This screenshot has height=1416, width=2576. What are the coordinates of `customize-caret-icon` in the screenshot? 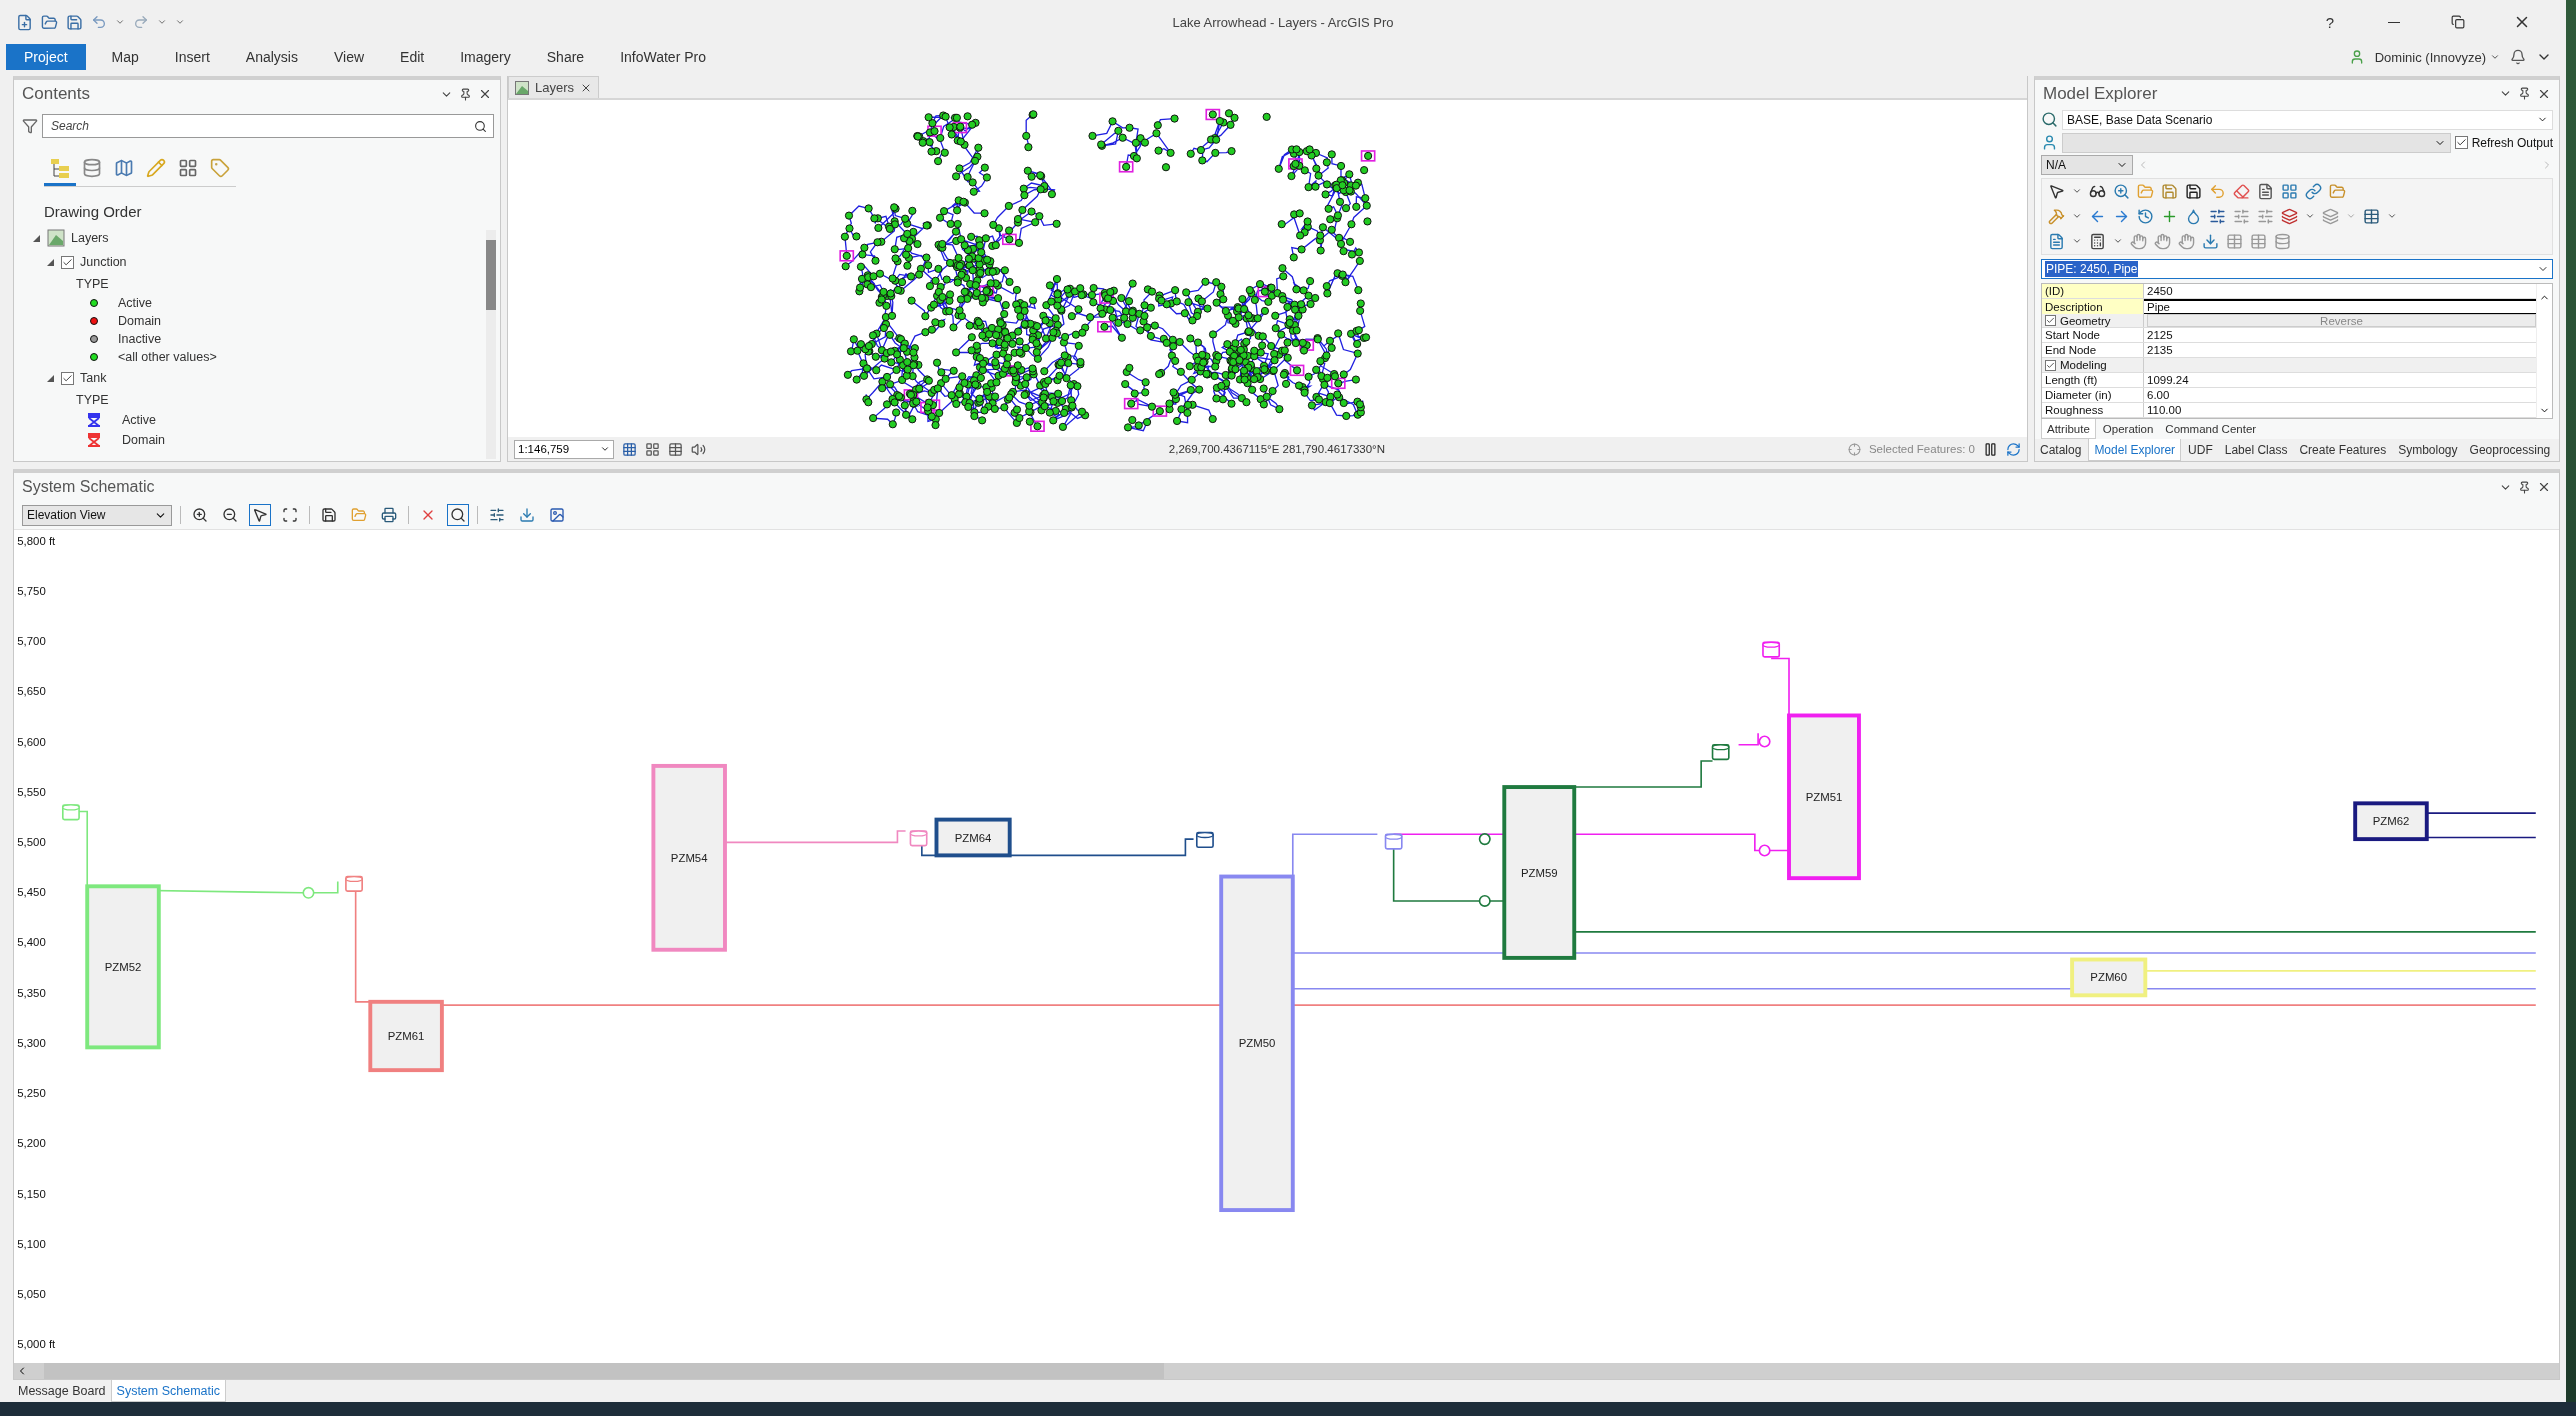 It's located at (180, 22).